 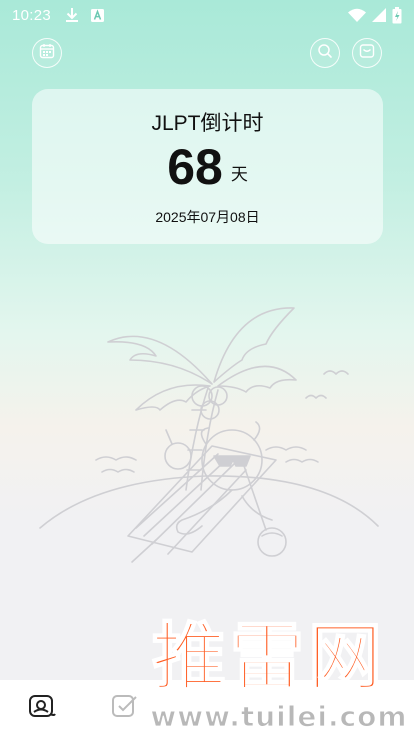 I want to click on home-scene-icon, so click(x=42, y=708).